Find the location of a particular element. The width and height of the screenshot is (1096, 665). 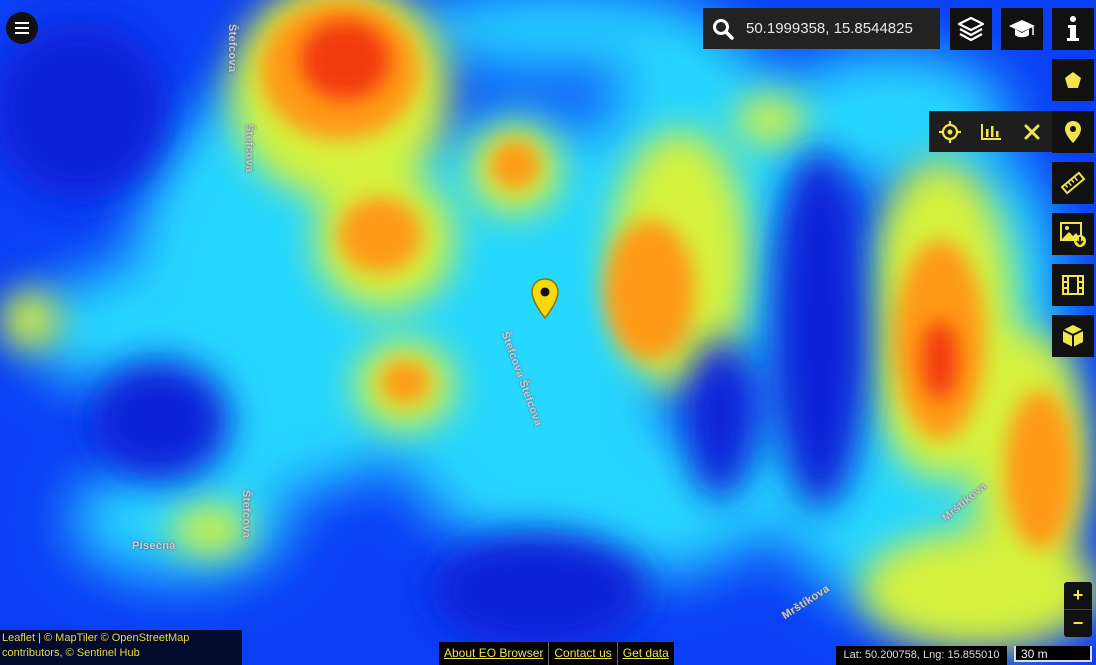

zoom-control: + − is located at coordinates (1078, 609).